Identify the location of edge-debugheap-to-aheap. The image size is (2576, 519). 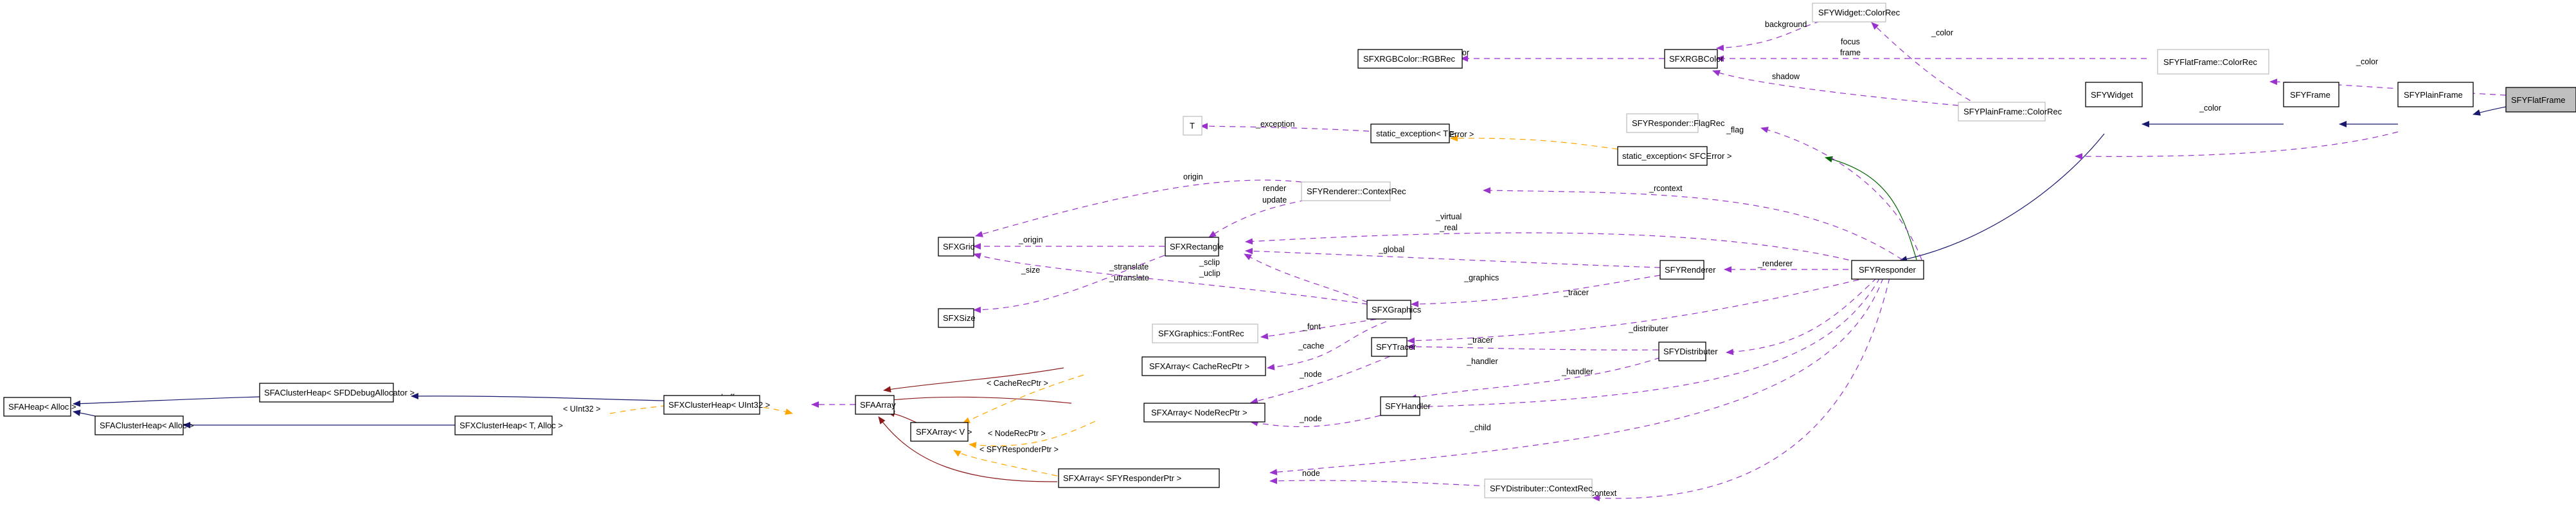
(166, 401).